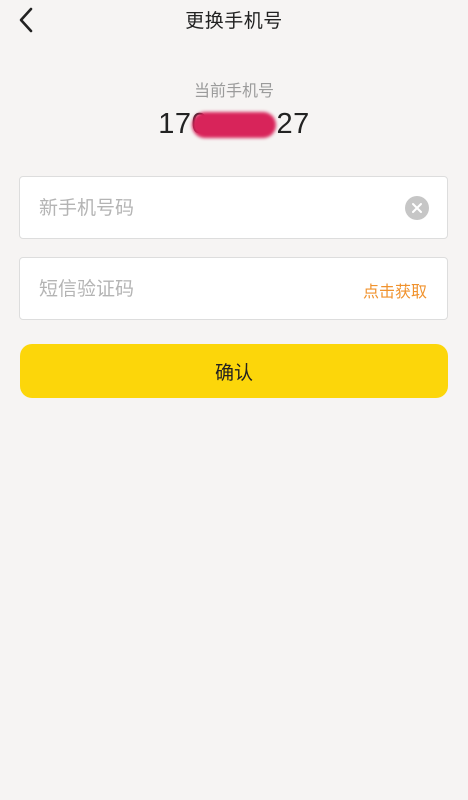 The image size is (468, 800). What do you see at coordinates (234, 371) in the screenshot?
I see `confirm-button: 确认` at bounding box center [234, 371].